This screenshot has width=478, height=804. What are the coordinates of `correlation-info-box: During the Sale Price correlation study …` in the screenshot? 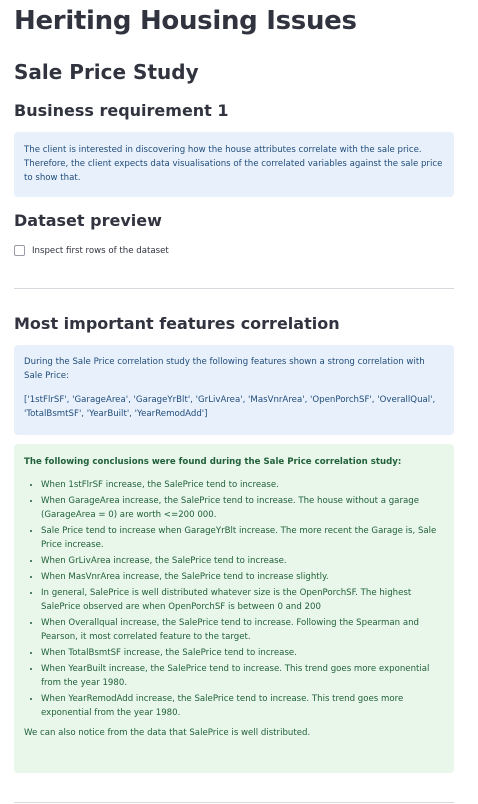 It's located at (234, 390).